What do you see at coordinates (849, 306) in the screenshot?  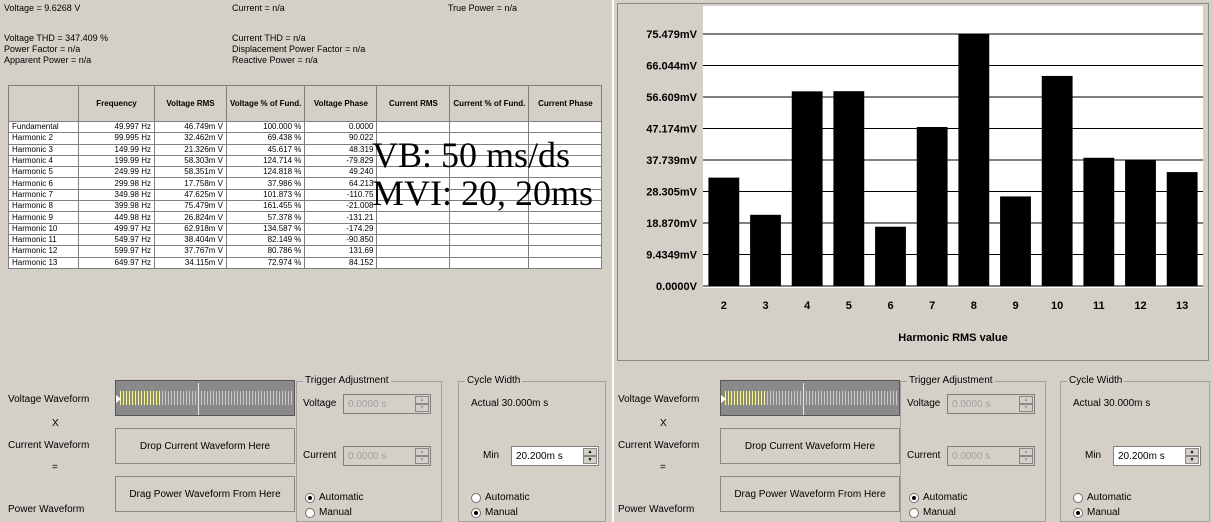 I see `x-tick-label: 5` at bounding box center [849, 306].